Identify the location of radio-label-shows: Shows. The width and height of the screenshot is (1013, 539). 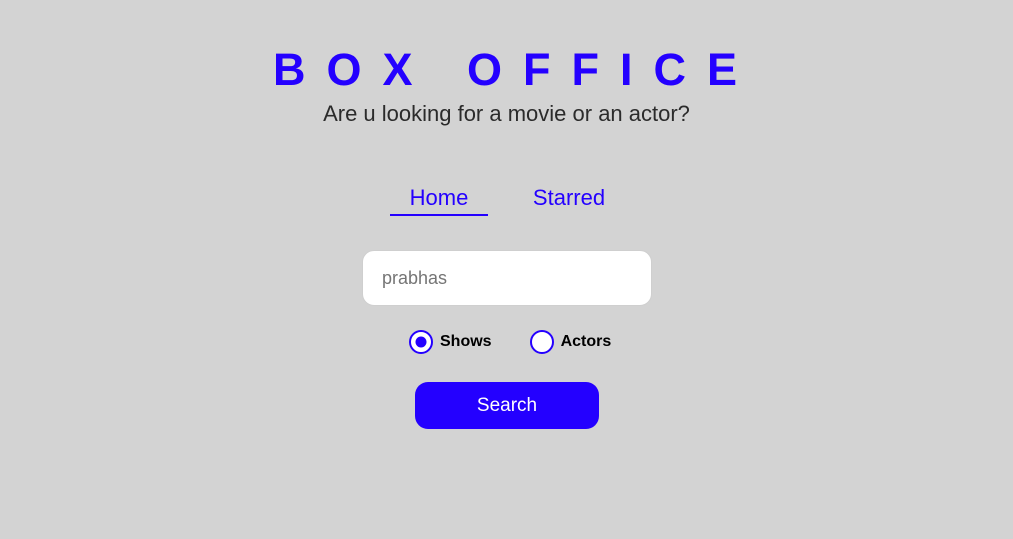
(466, 341).